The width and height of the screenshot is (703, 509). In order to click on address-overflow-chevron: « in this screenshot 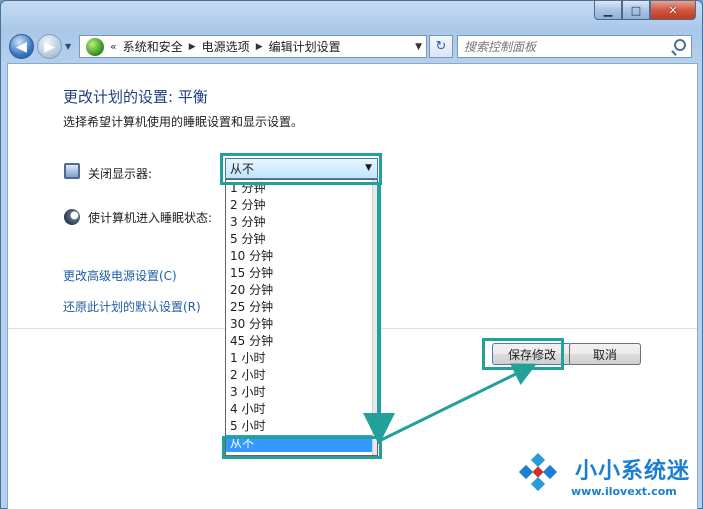, I will do `click(113, 46)`.